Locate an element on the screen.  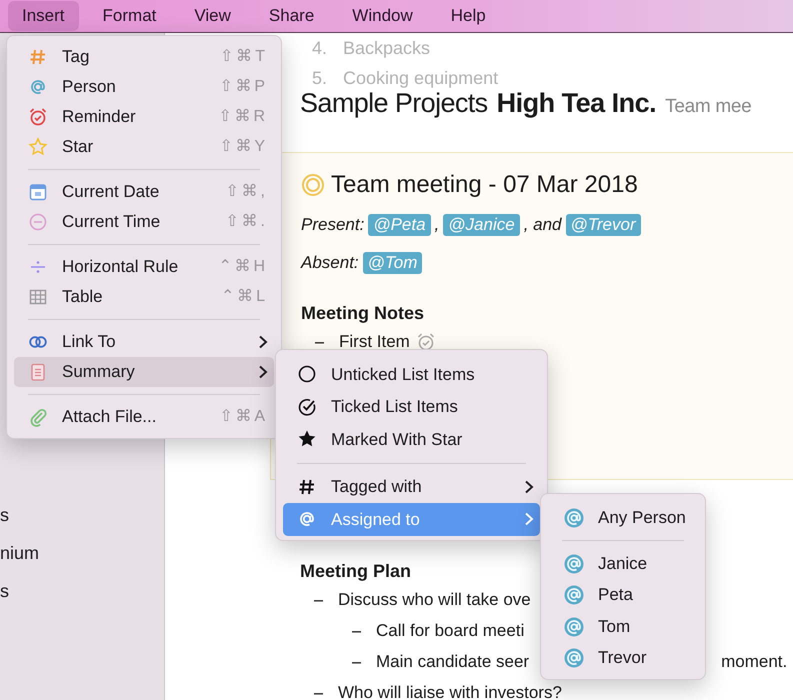
shortcut-text: ⇧⌘A is located at coordinates (243, 417).